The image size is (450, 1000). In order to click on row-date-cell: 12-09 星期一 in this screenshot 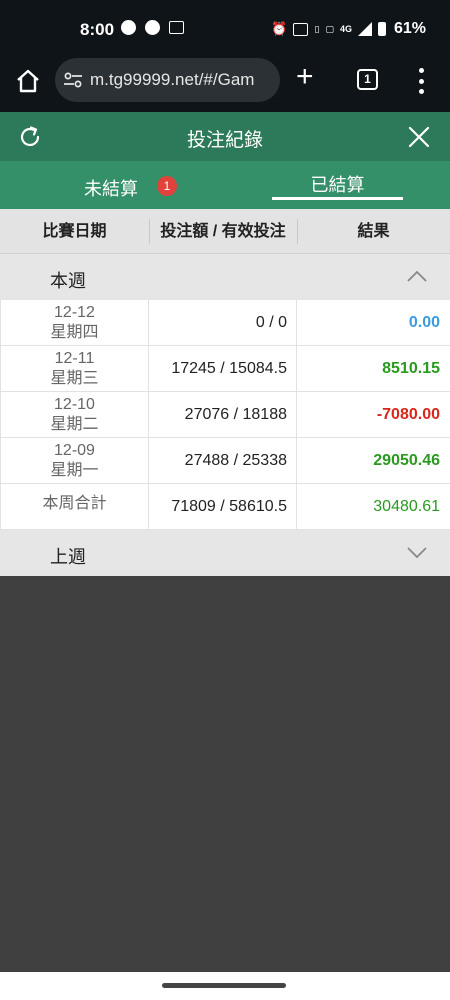, I will do `click(74, 461)`.